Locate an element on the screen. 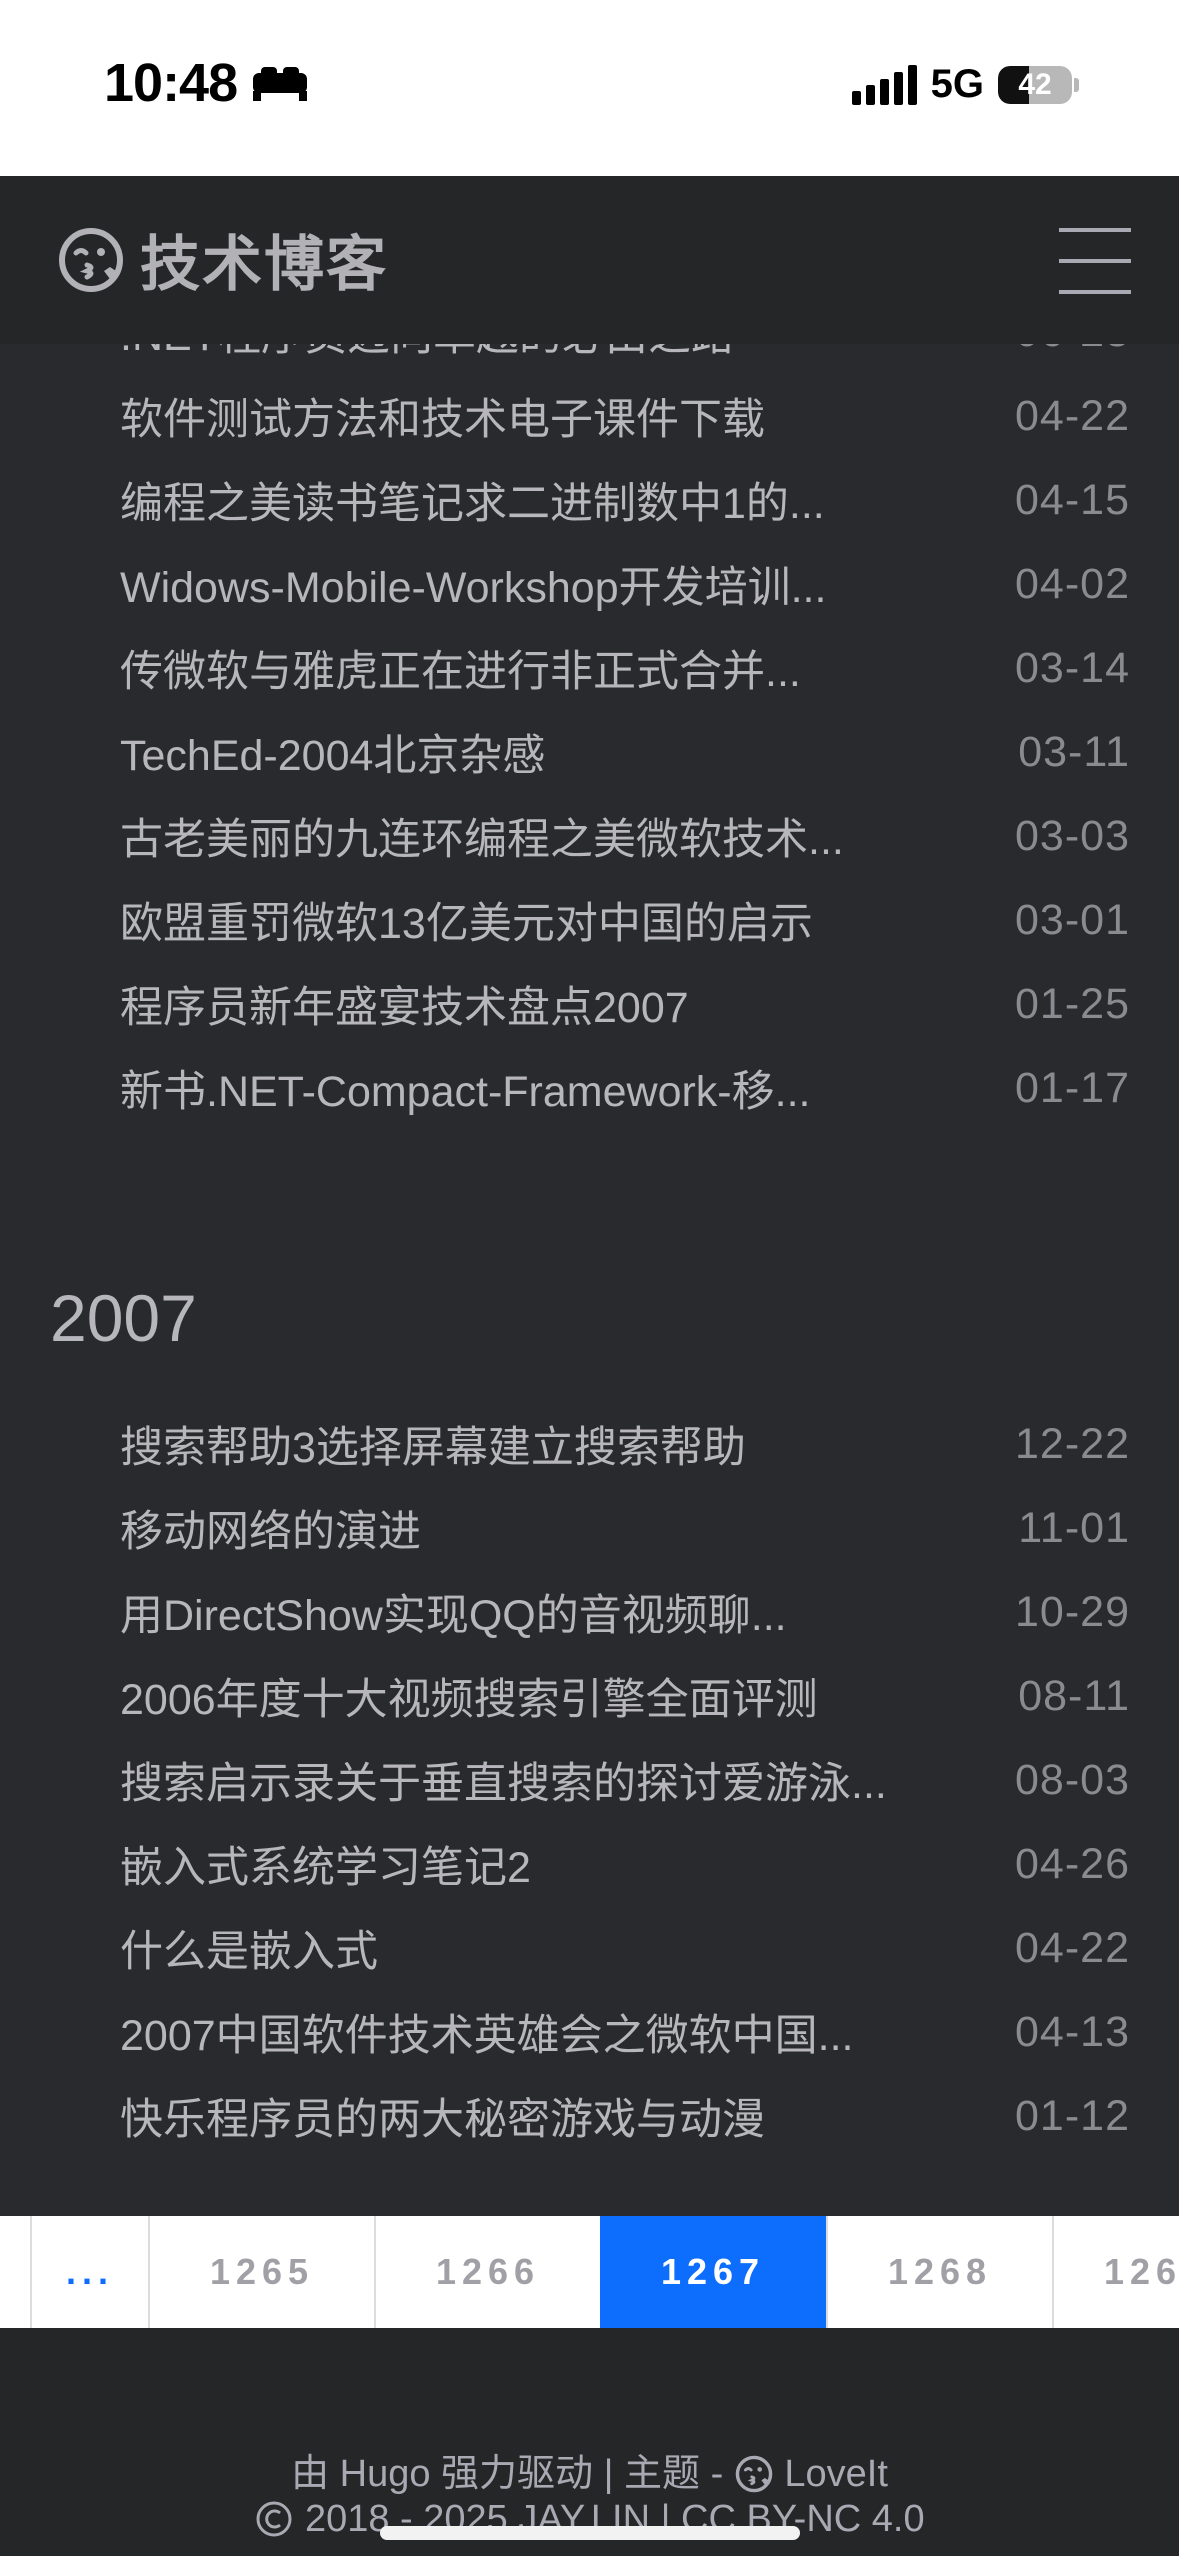  theme-link: LoveIt is located at coordinates (836, 2474).